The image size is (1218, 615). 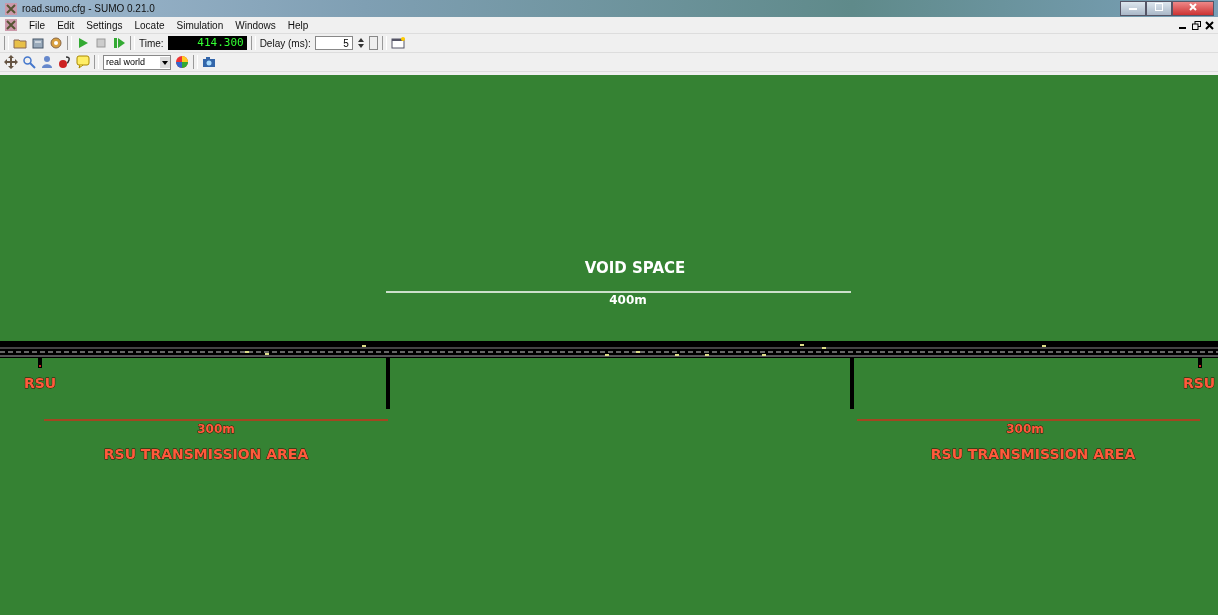 What do you see at coordinates (207, 43) in the screenshot?
I see `time-display: 414.300` at bounding box center [207, 43].